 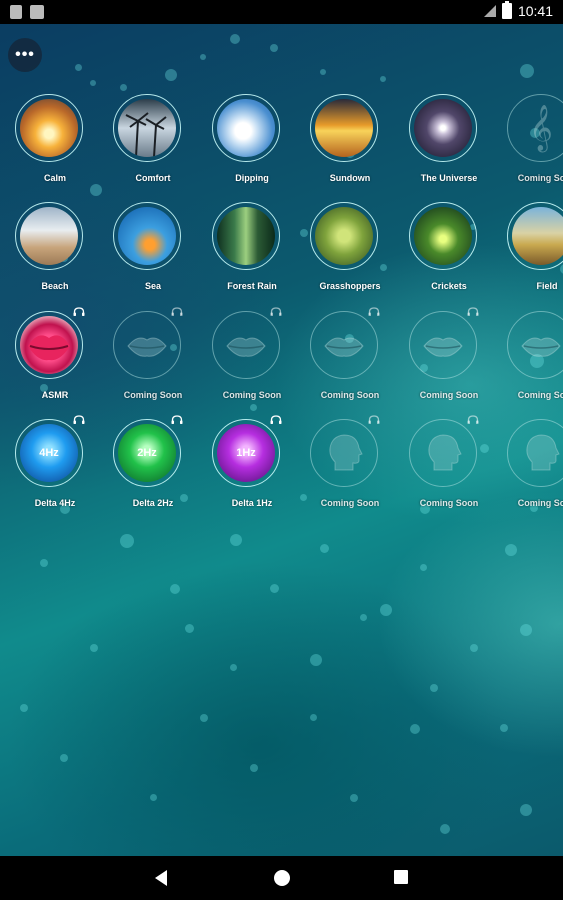 What do you see at coordinates (16, 12) in the screenshot?
I see `app-notification-icon` at bounding box center [16, 12].